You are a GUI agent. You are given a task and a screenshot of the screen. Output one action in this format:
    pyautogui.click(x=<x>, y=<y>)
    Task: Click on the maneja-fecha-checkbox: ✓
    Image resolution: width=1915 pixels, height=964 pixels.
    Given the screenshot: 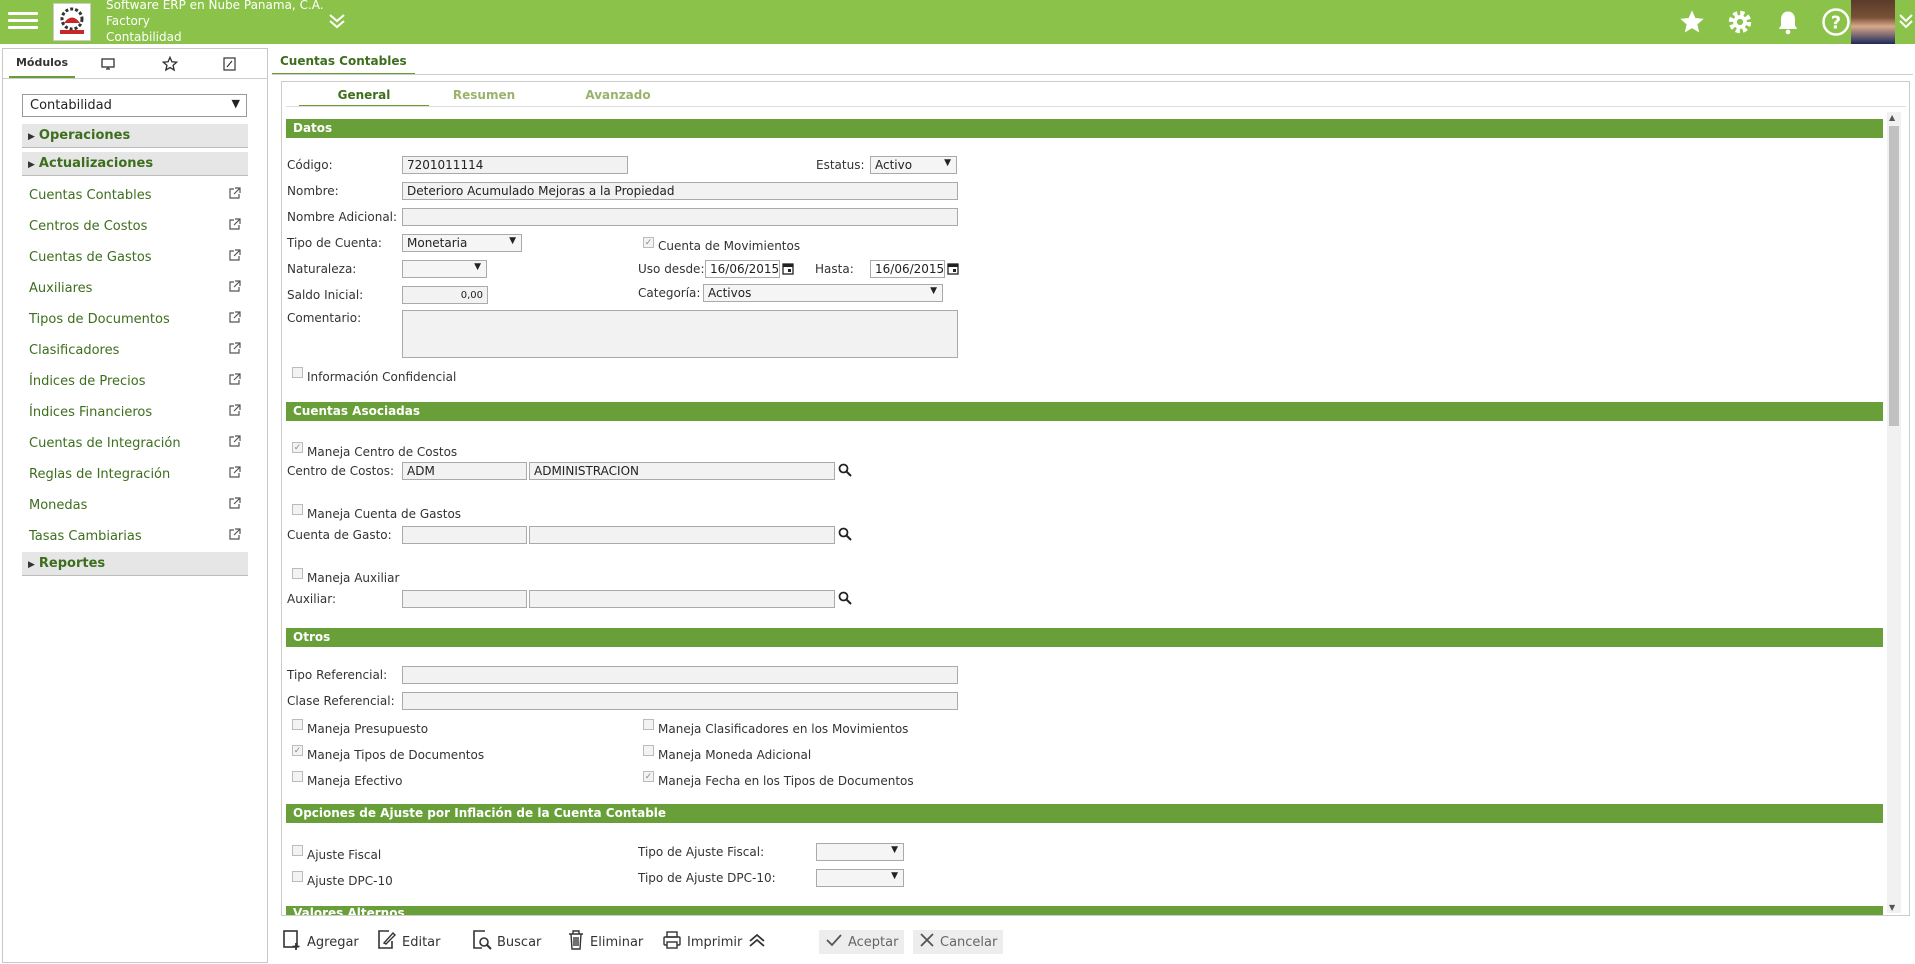 What is the action you would take?
    pyautogui.click(x=648, y=776)
    